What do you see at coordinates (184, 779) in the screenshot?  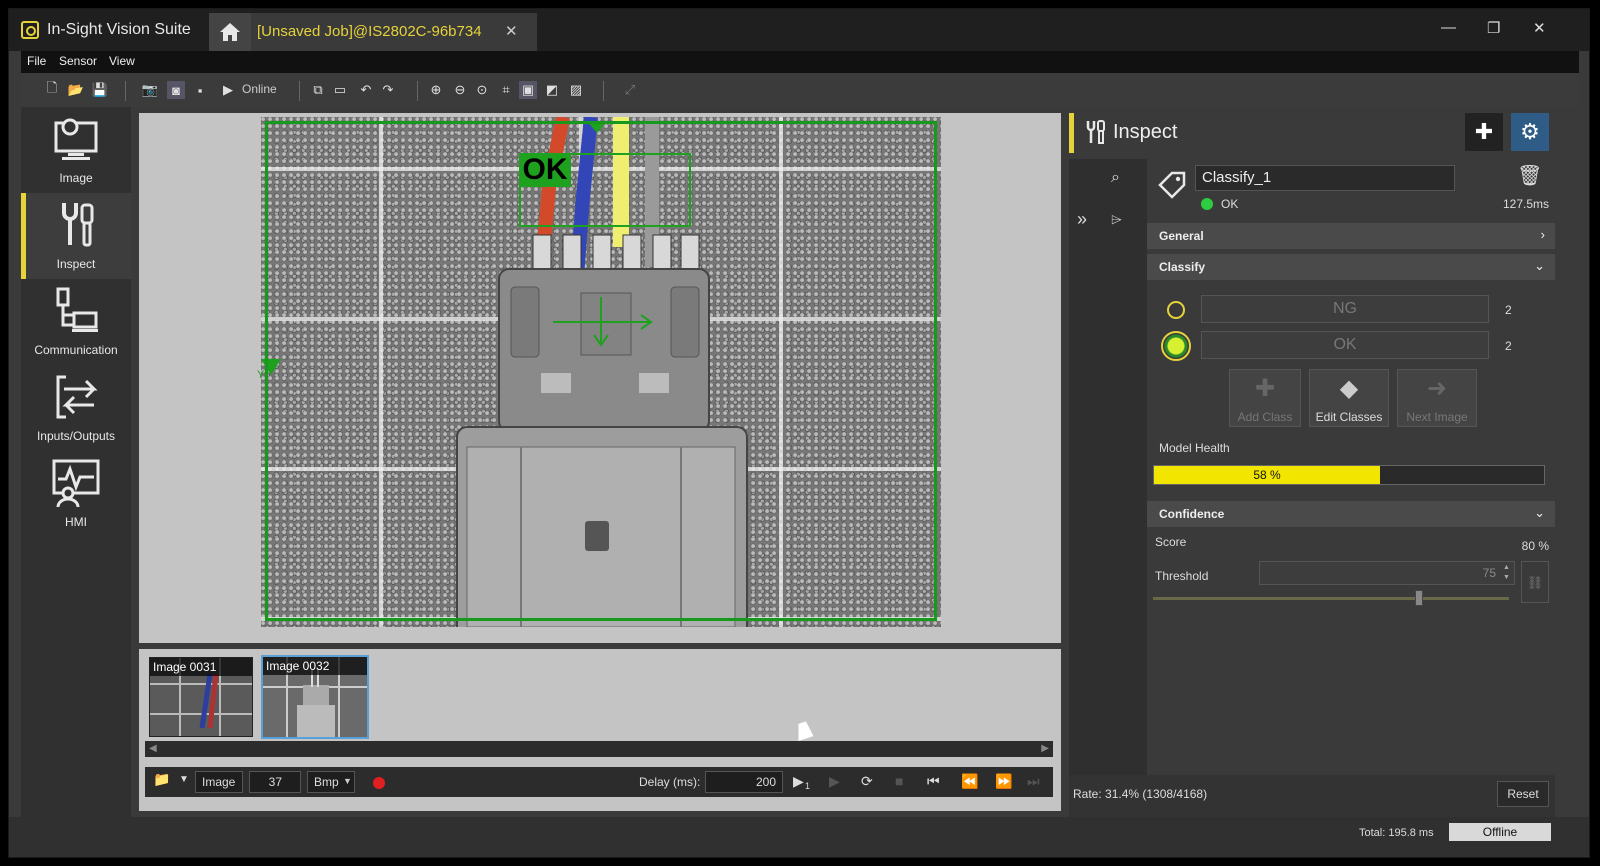 I see `folder-dropdown-icon: ▼` at bounding box center [184, 779].